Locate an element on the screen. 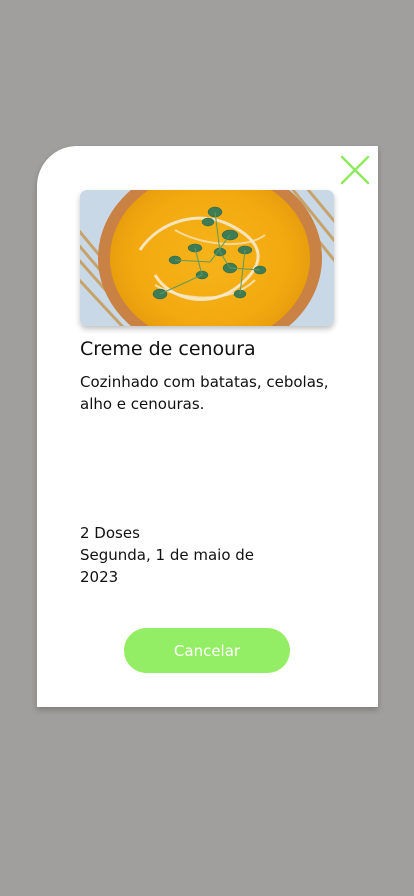 Image resolution: width=414 pixels, height=896 pixels. recipe-photo is located at coordinates (207, 258).